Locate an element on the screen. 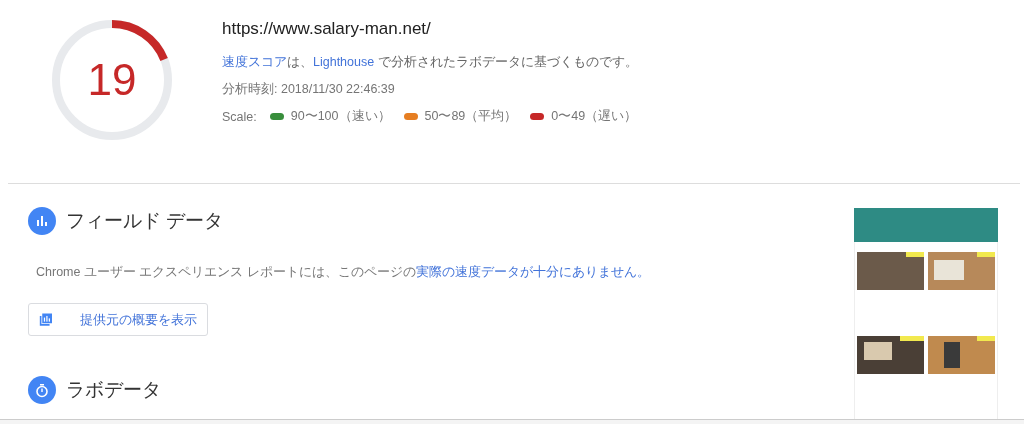 This screenshot has width=1024, height=424. stopwatch-icon is located at coordinates (42, 390).